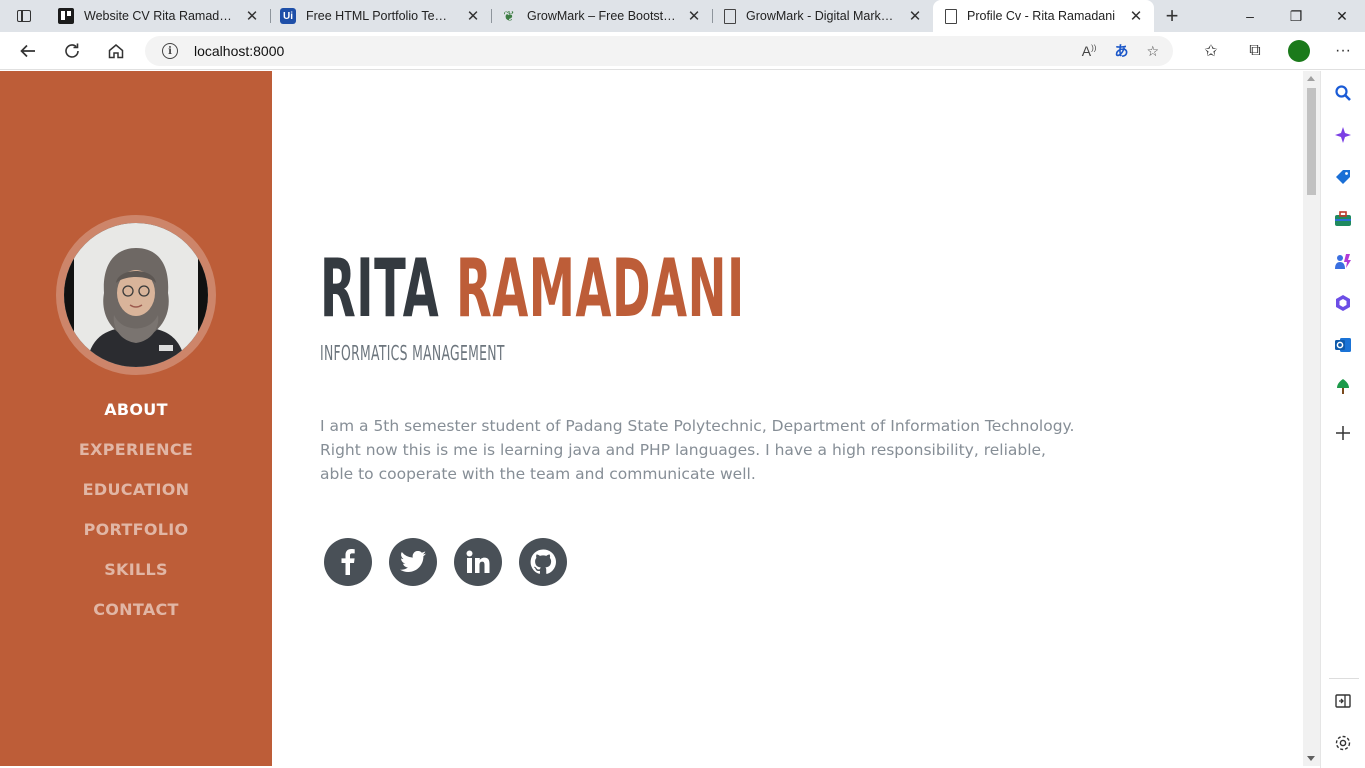  What do you see at coordinates (1343, 135) in the screenshot?
I see `copilot-icon` at bounding box center [1343, 135].